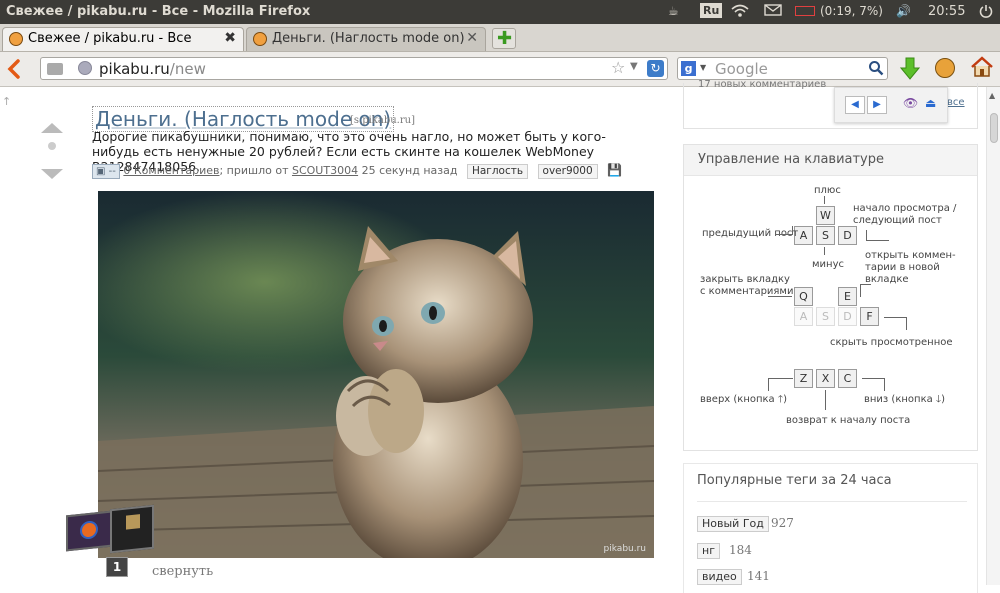 The width and height of the screenshot is (1000, 593). I want to click on wifi-icon, so click(740, 12).